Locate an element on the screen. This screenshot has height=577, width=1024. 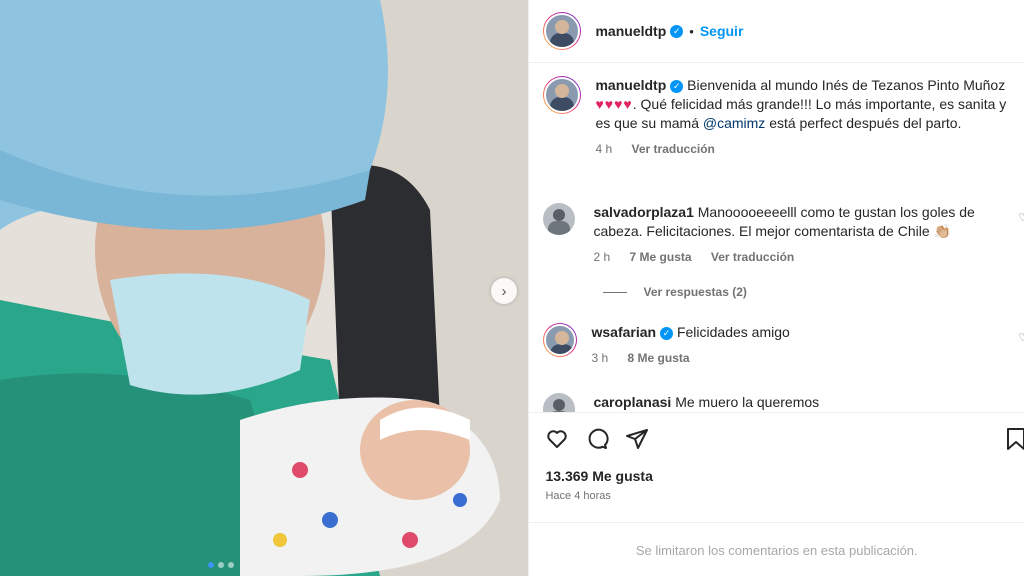
share-icon is located at coordinates (637, 439).